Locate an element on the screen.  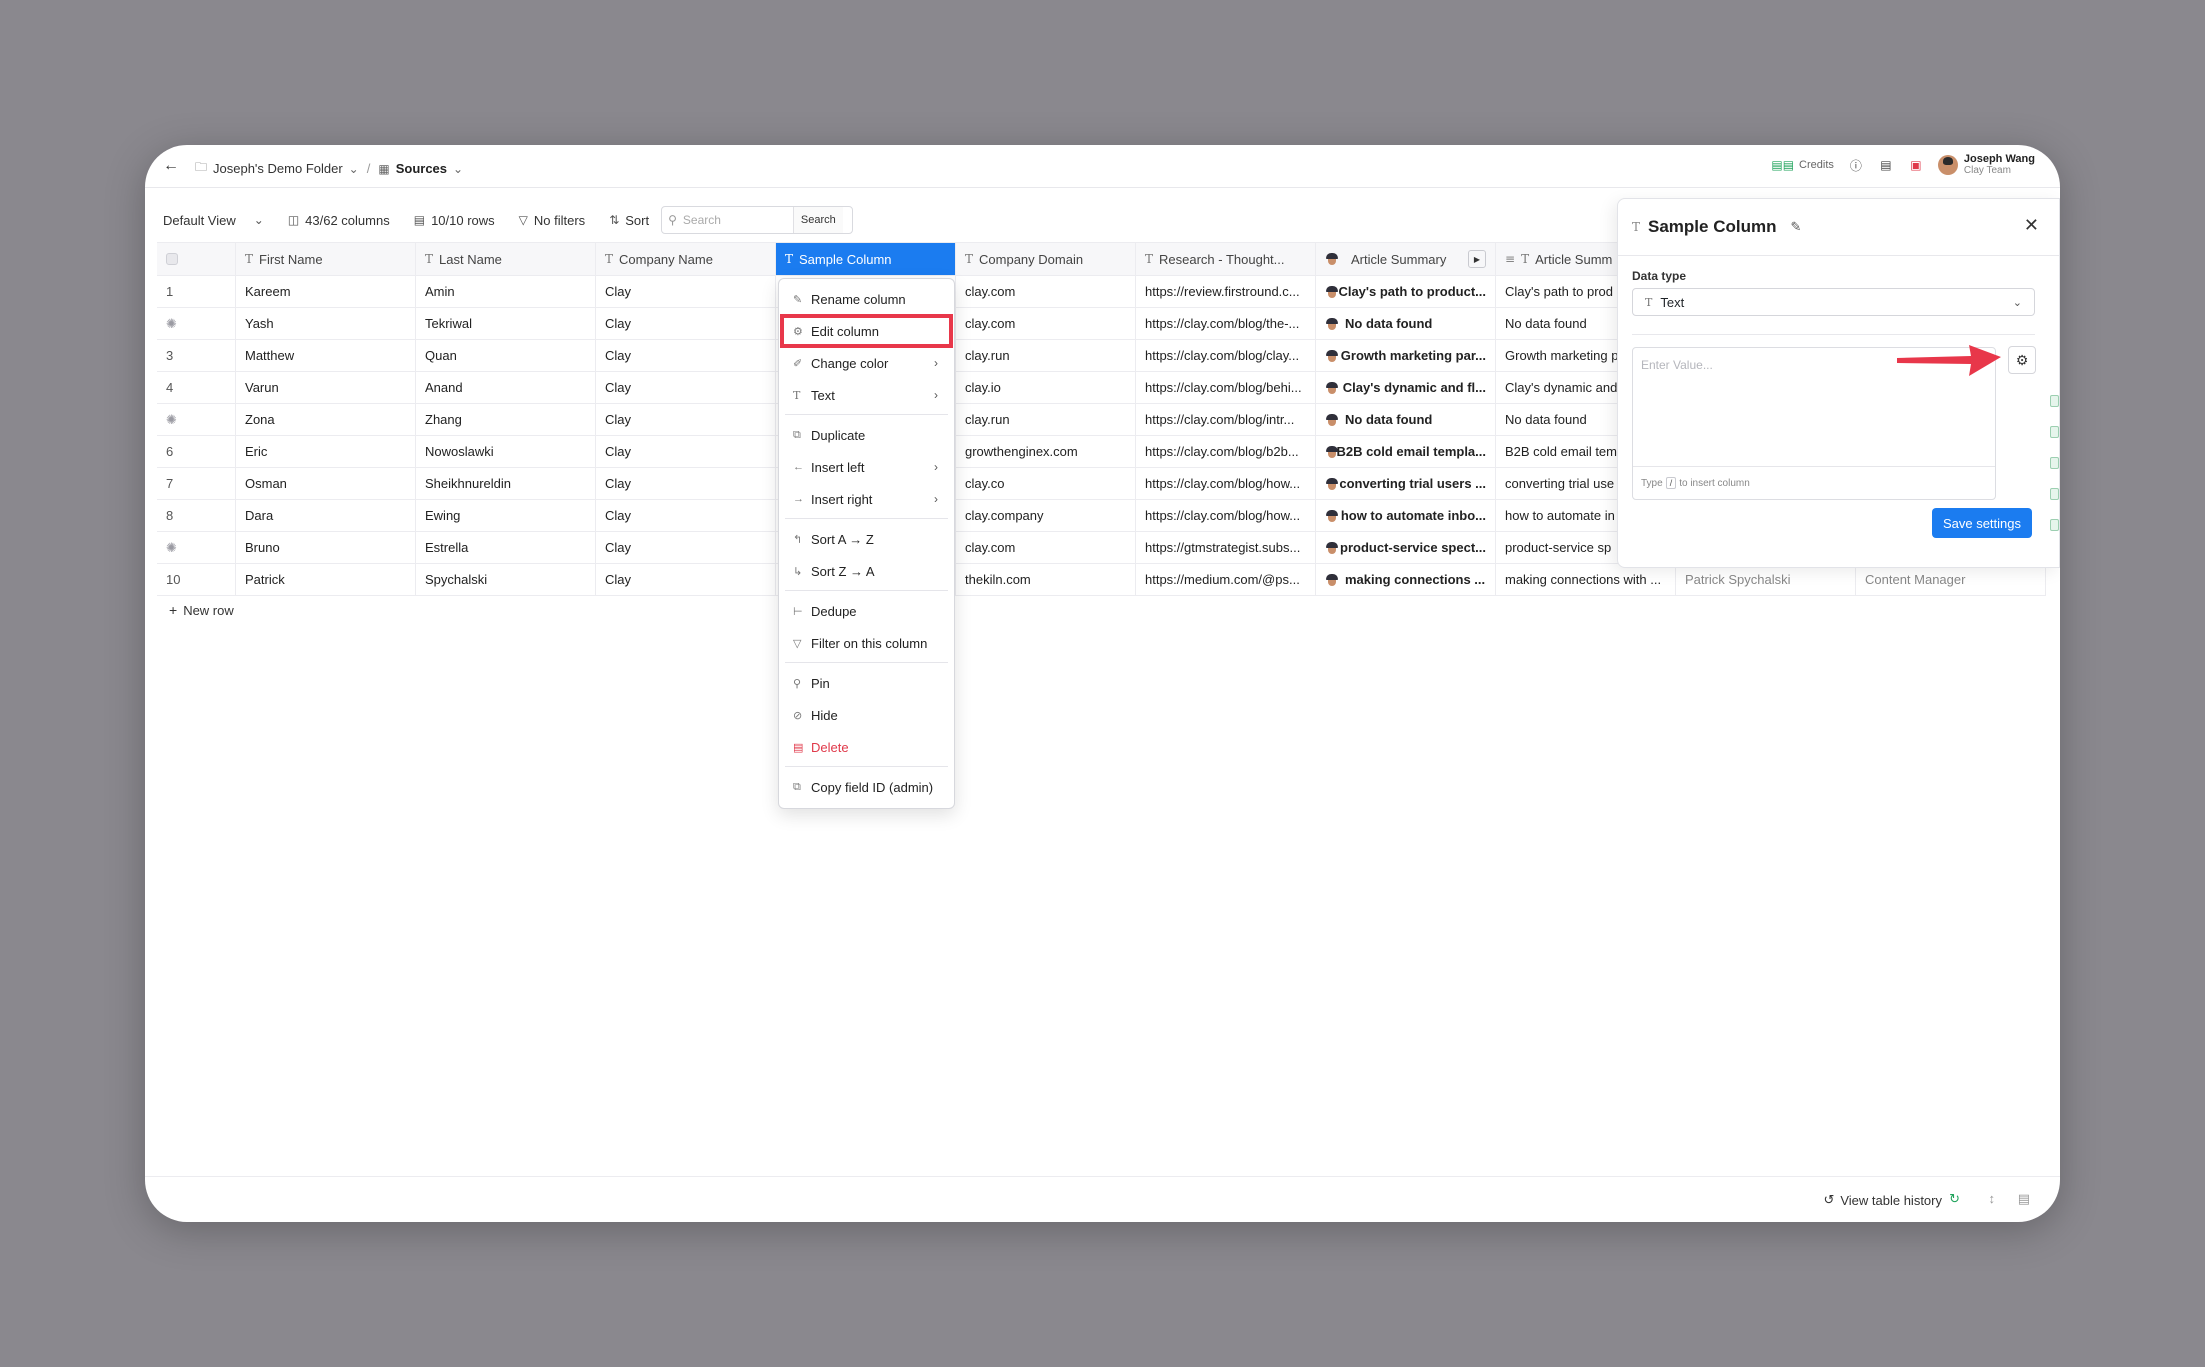
cell-name-extra: Patrick Spychalski is located at coordinates (1766, 579).